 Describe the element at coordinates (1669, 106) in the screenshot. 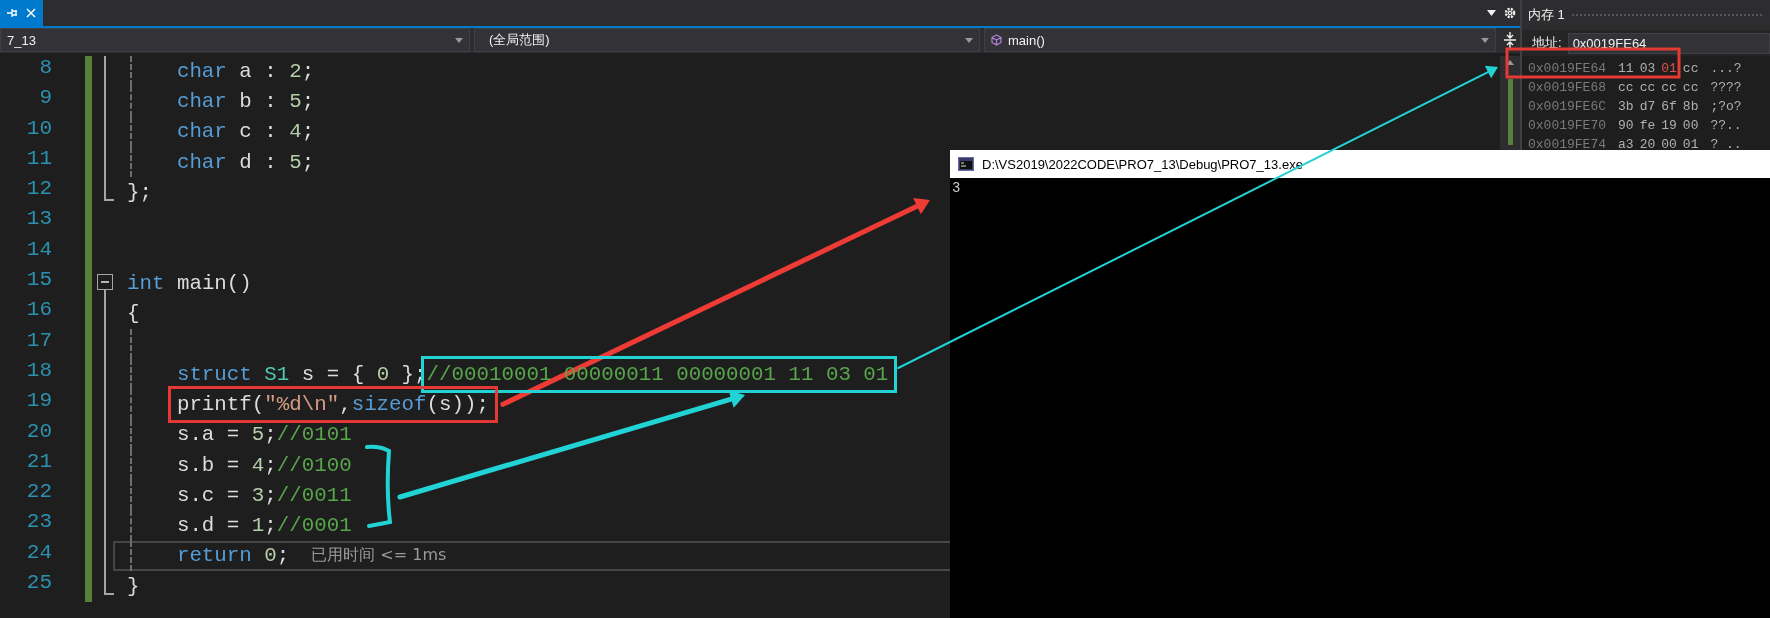

I see `memory-byte: 6f` at that location.